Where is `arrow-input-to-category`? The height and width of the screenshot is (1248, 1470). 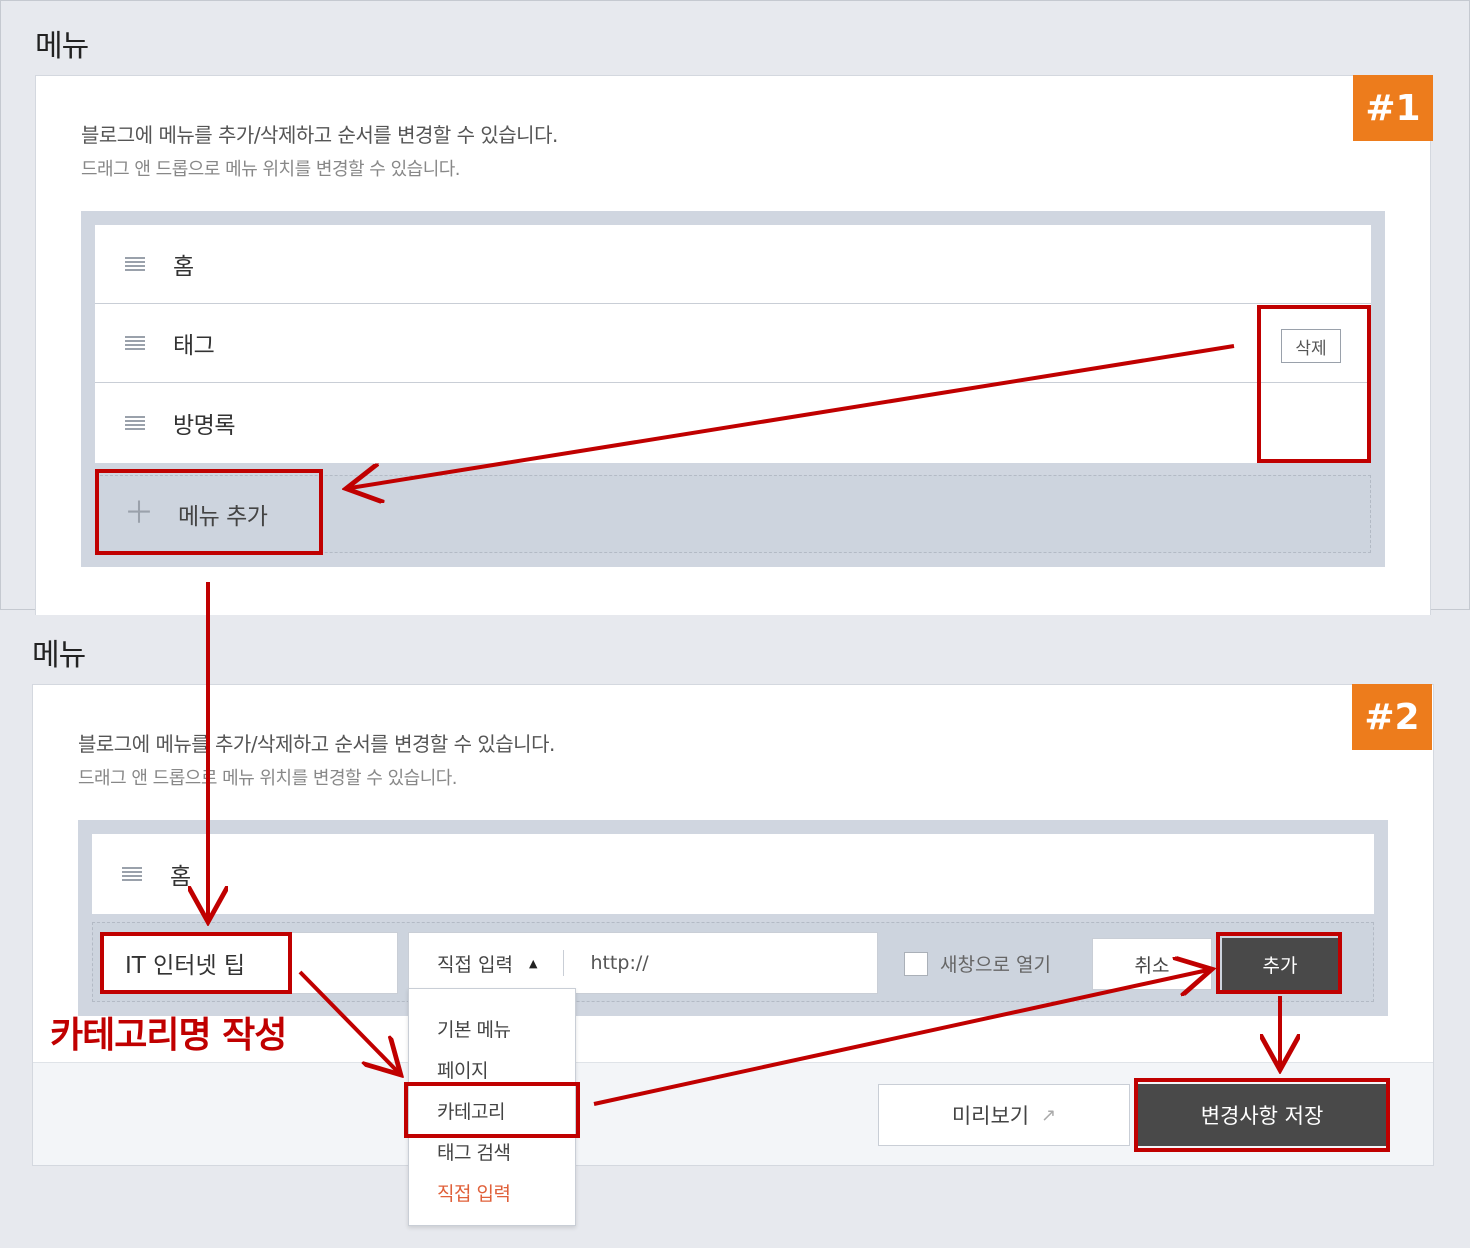 arrow-input-to-category is located at coordinates (348, 1021).